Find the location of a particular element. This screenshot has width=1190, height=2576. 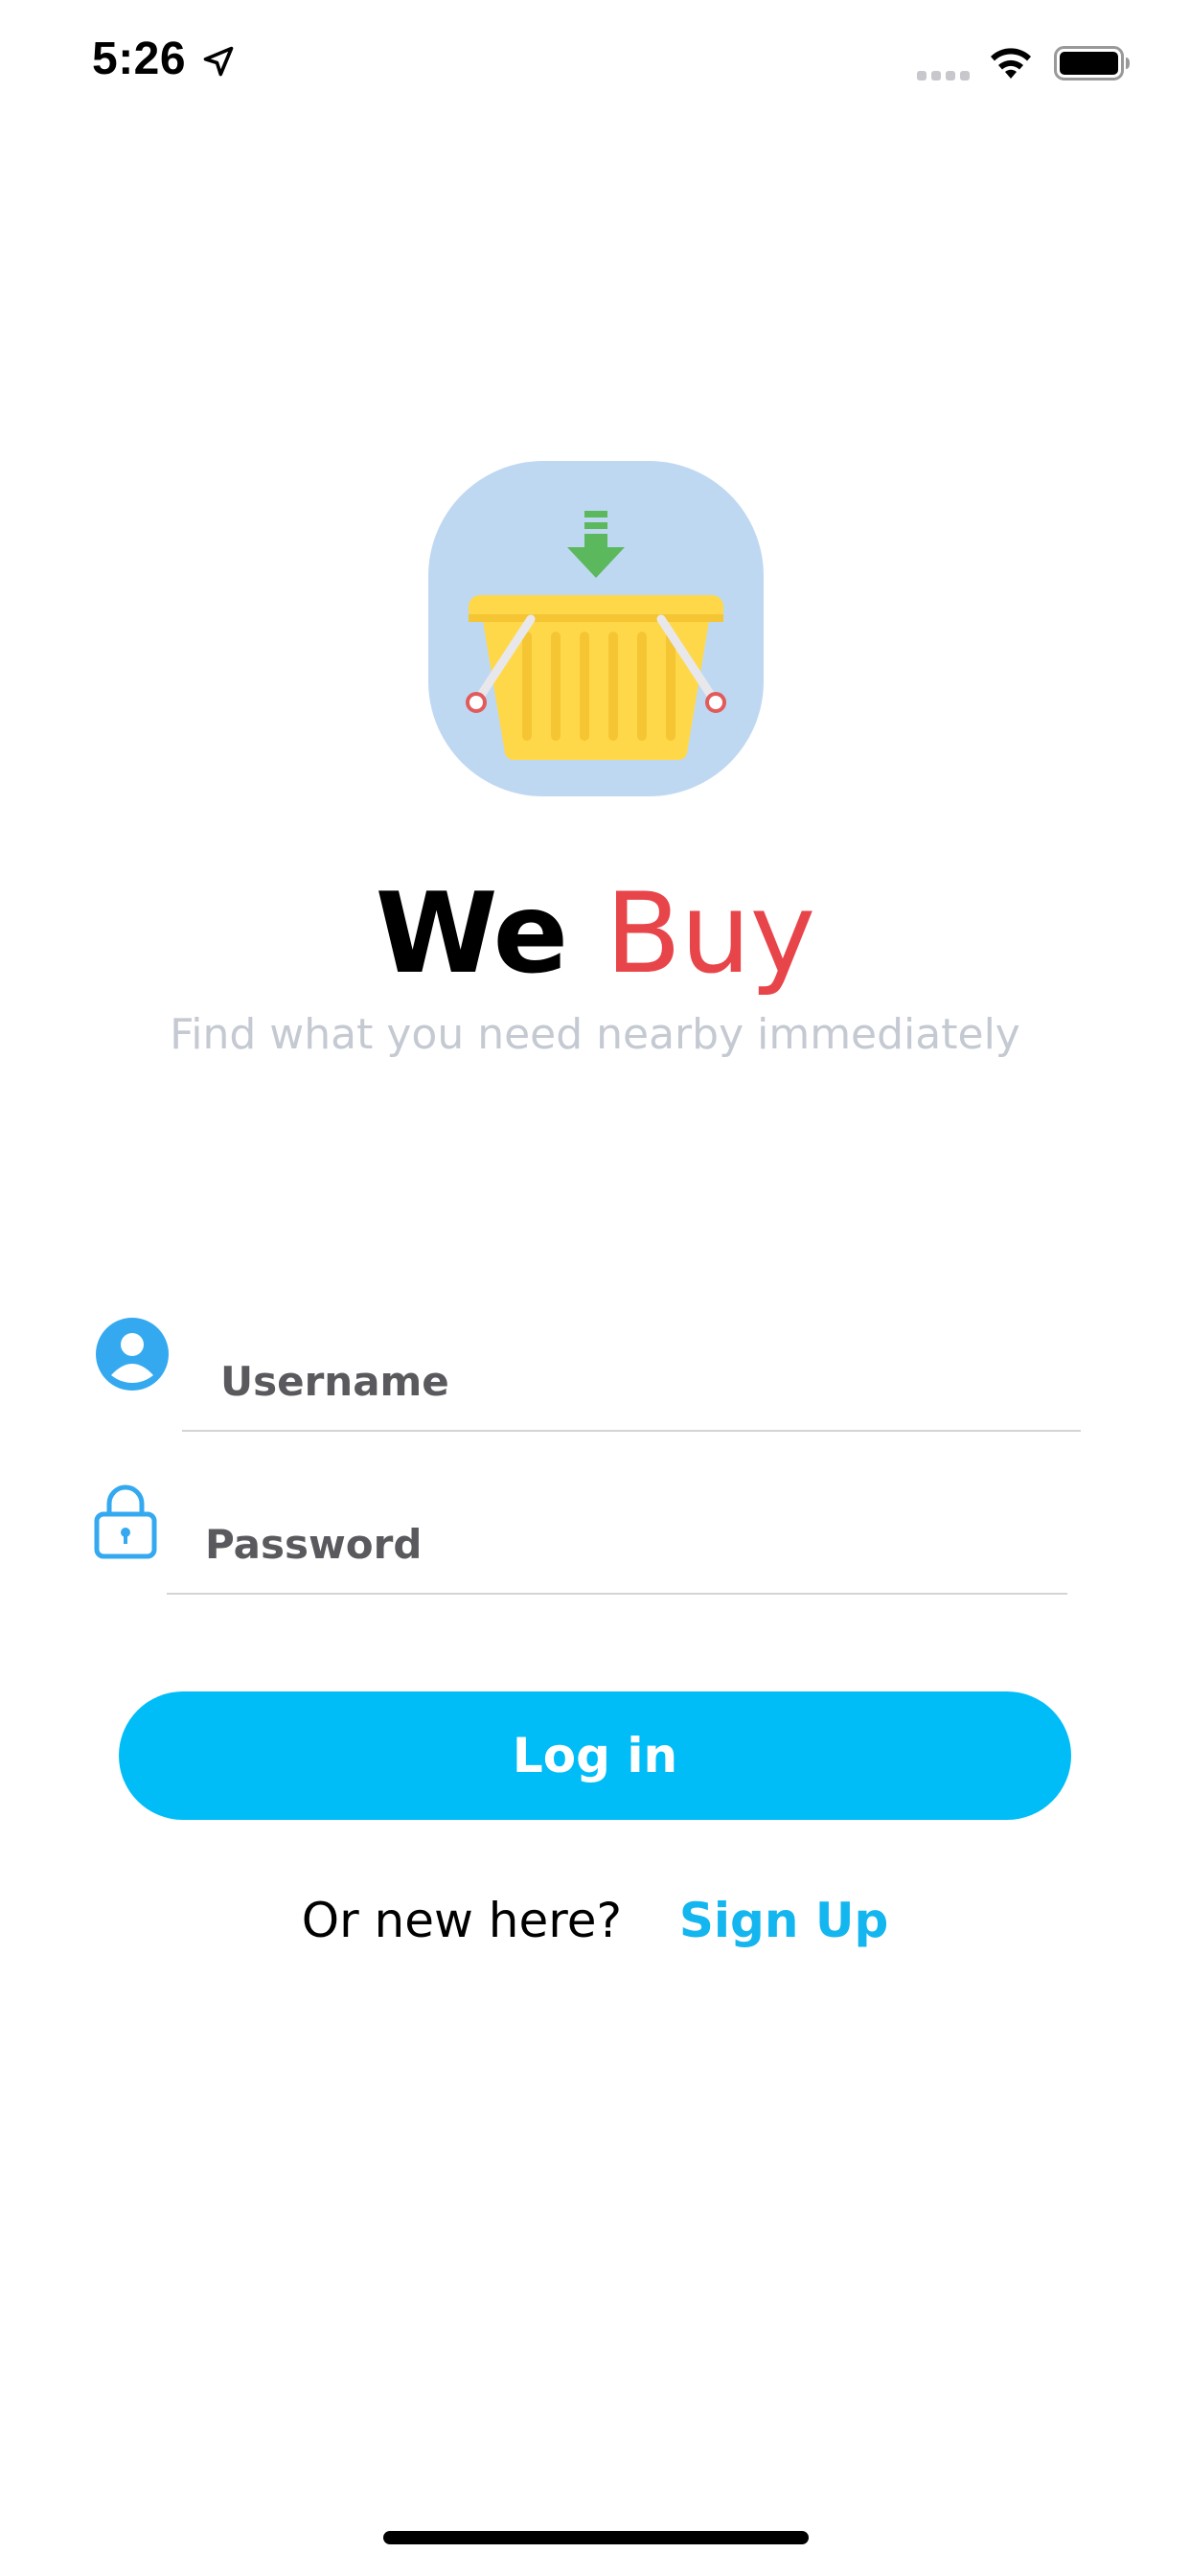

battery-icon is located at coordinates (1092, 63).